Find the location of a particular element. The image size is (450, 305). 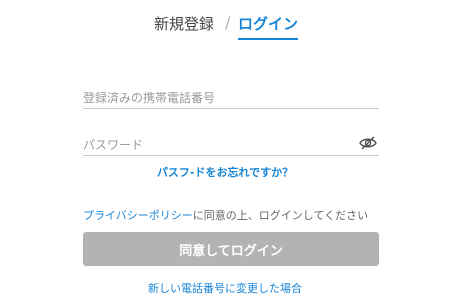

agreement-label: に同意の上、ログインしてください is located at coordinates (280, 215).